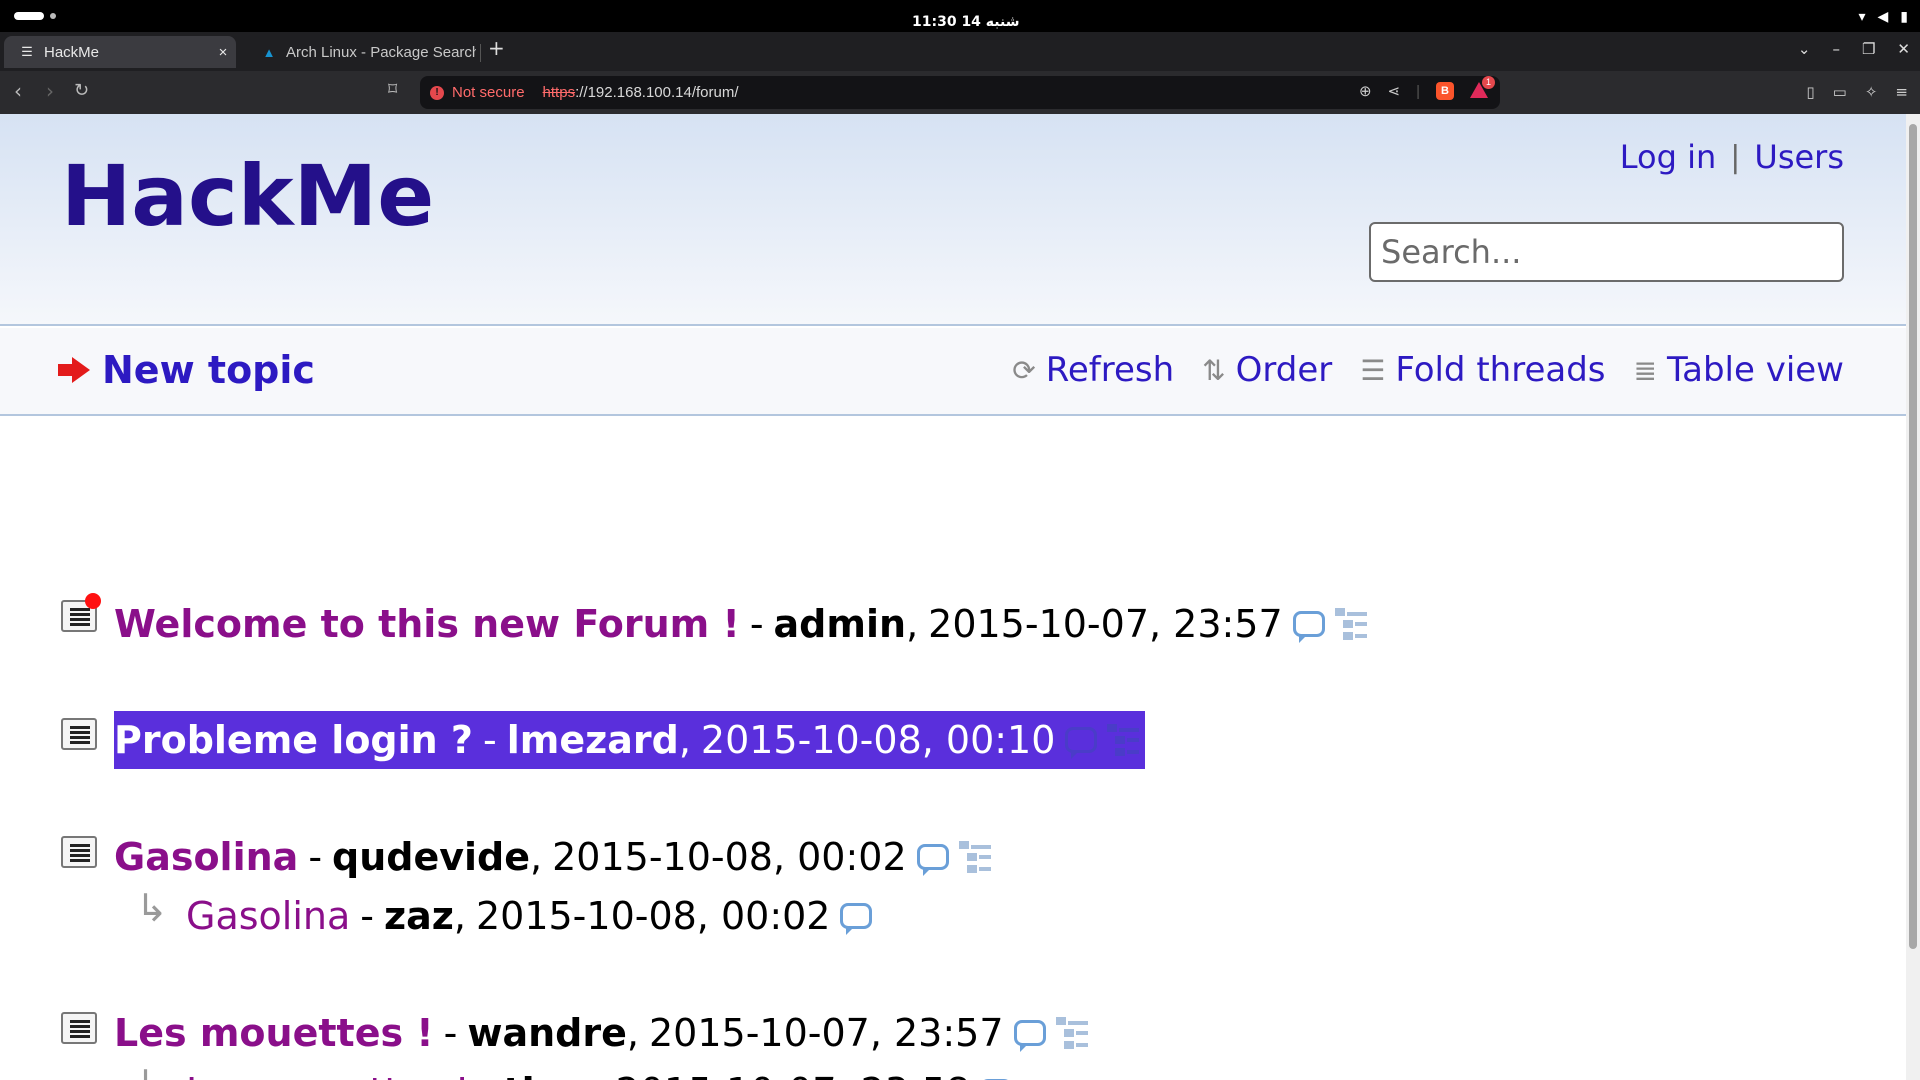 The height and width of the screenshot is (1080, 1920). Describe the element at coordinates (50, 91) in the screenshot. I see `forward-icon: ›` at that location.